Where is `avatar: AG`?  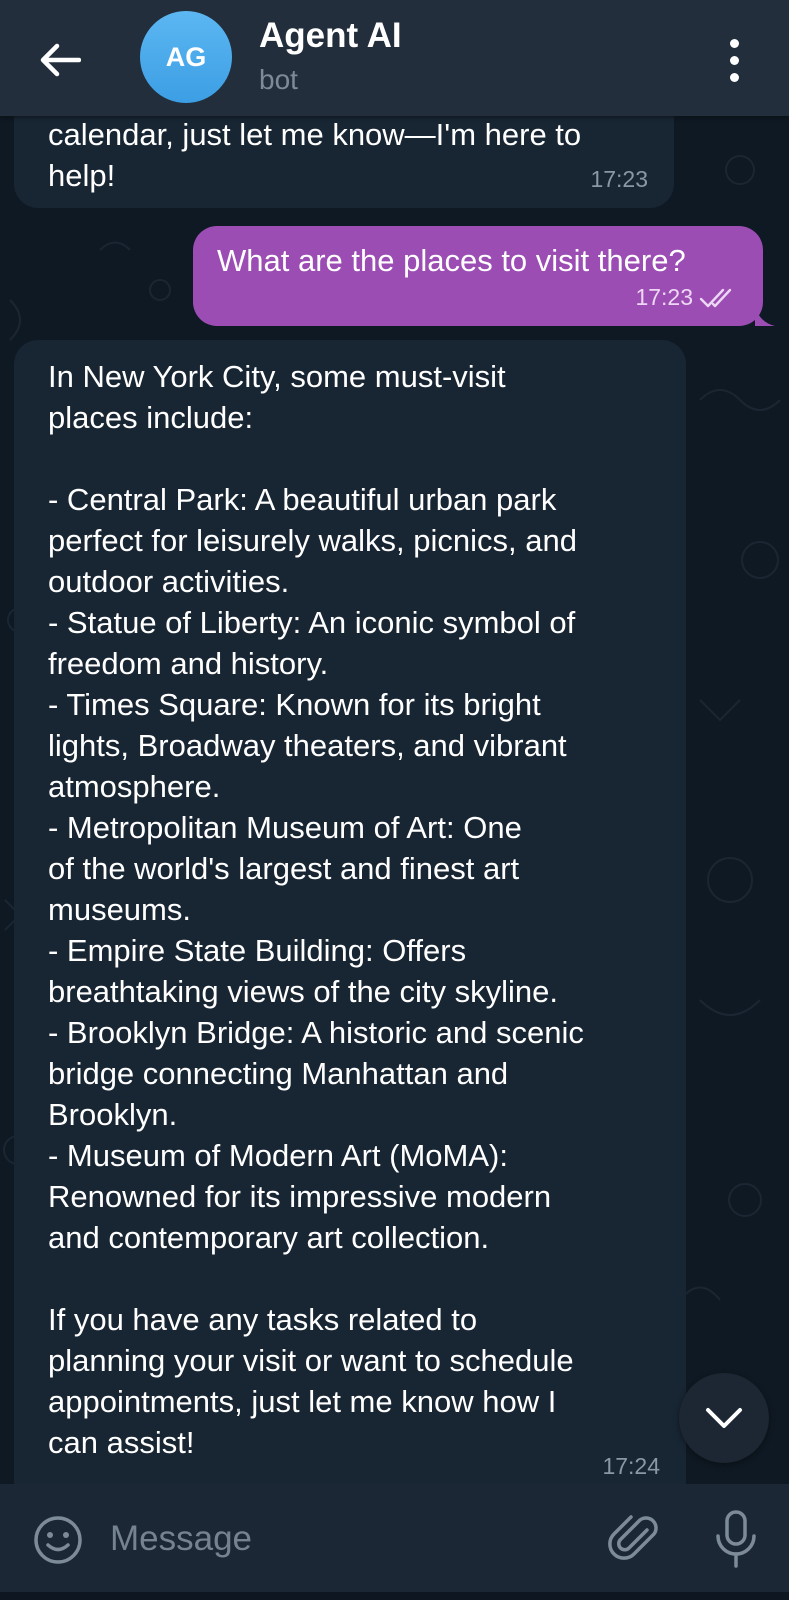 avatar: AG is located at coordinates (186, 57).